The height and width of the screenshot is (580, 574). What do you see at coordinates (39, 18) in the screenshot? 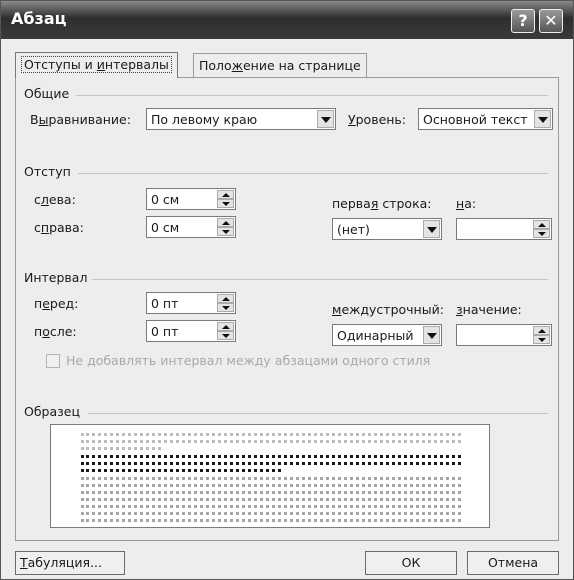
I see `dialog-title: Абзац` at bounding box center [39, 18].